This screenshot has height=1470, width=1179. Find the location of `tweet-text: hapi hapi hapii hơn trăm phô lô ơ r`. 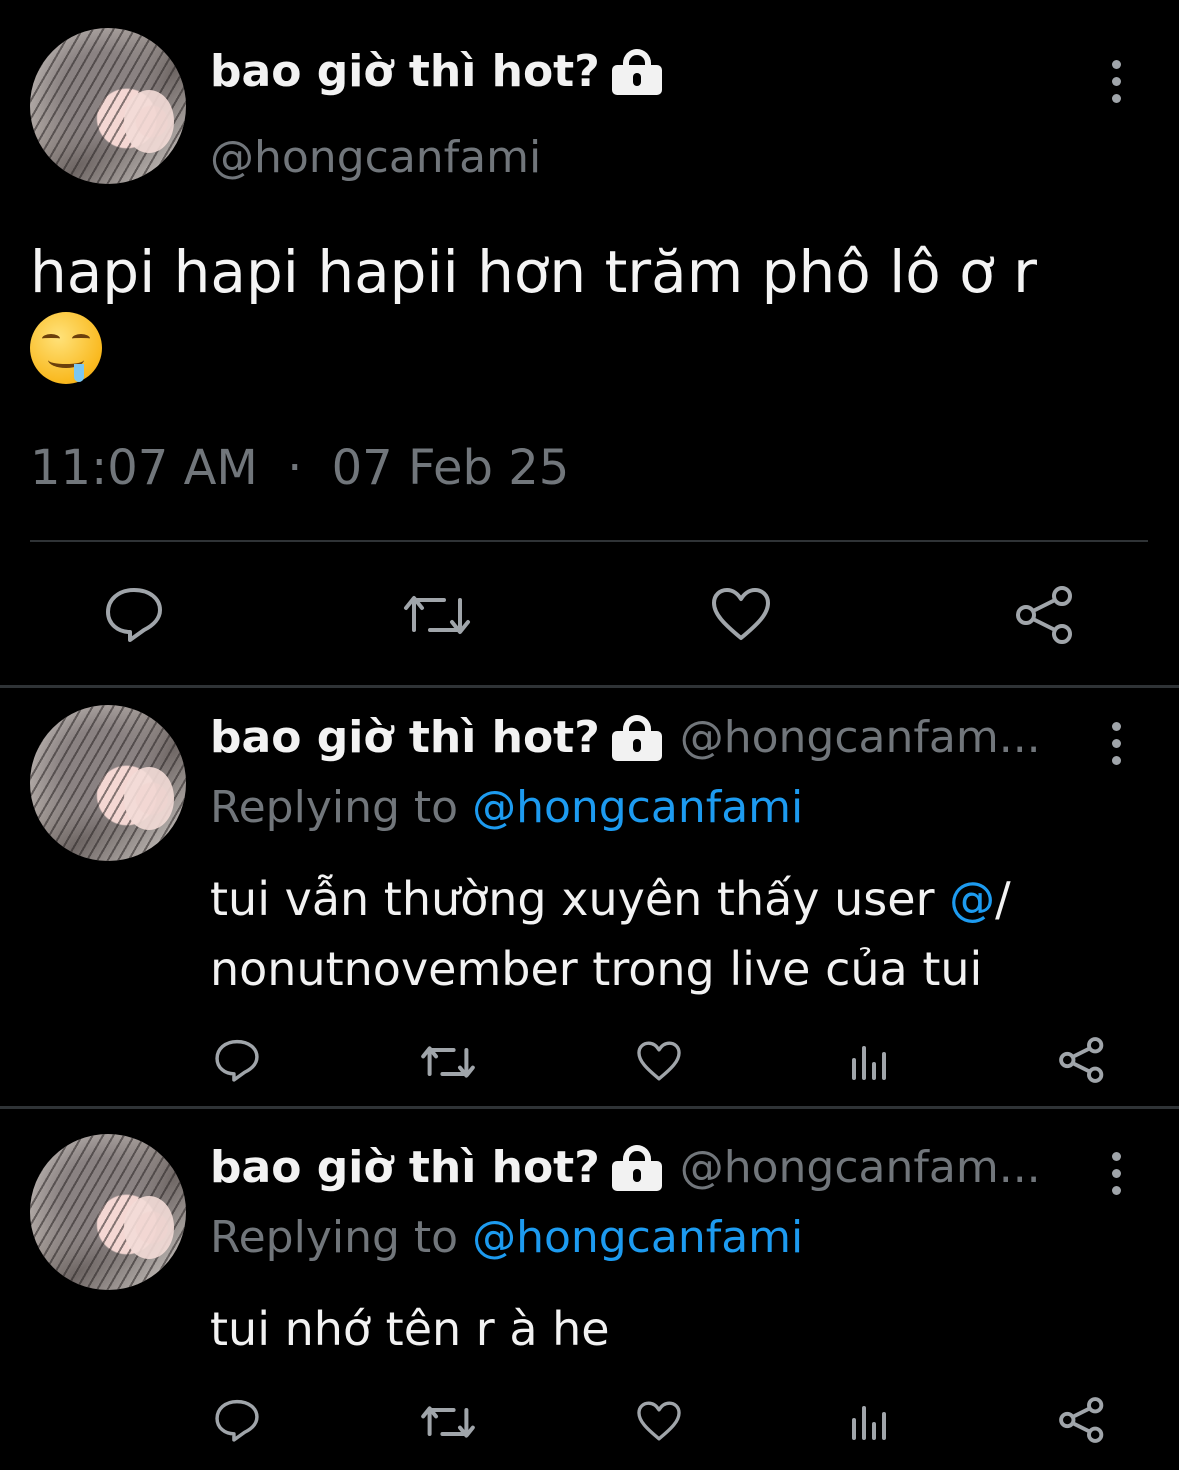

tweet-text: hapi hapi hapii hơn trăm phô lô ơ r is located at coordinates (585, 314).